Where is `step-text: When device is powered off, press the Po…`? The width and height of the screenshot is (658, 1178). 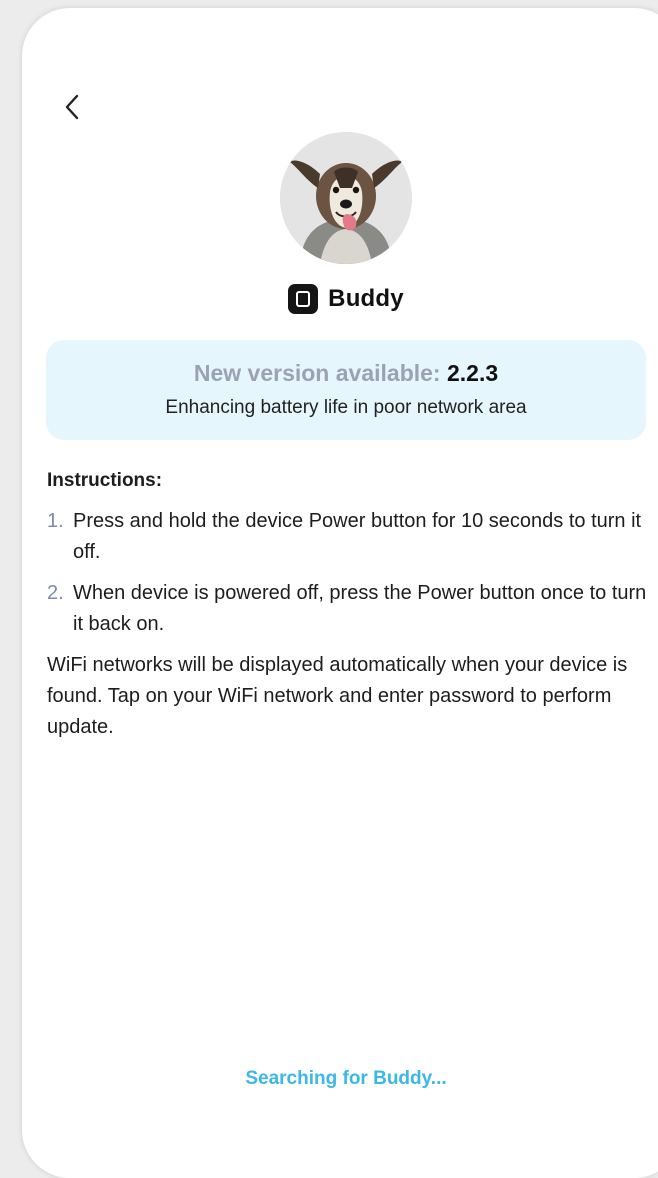
step-text: When device is powered off, press the Po… is located at coordinates (360, 608).